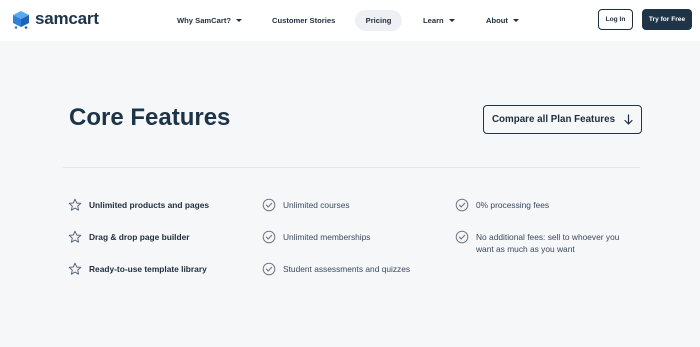 The height and width of the screenshot is (347, 700). I want to click on compare-plan-features-button: Compare all Plan Features, so click(562, 119).